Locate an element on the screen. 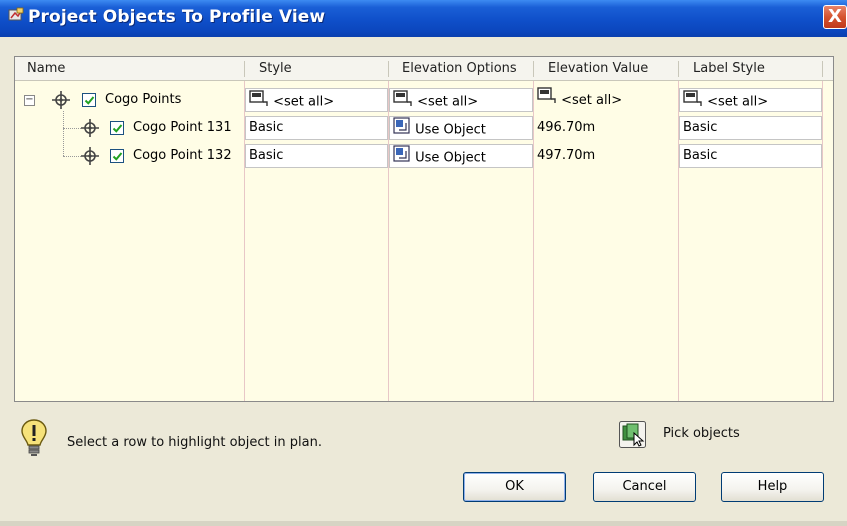 Image resolution: width=847 pixels, height=526 pixels. pick-objects-label: Pick objects is located at coordinates (701, 433).